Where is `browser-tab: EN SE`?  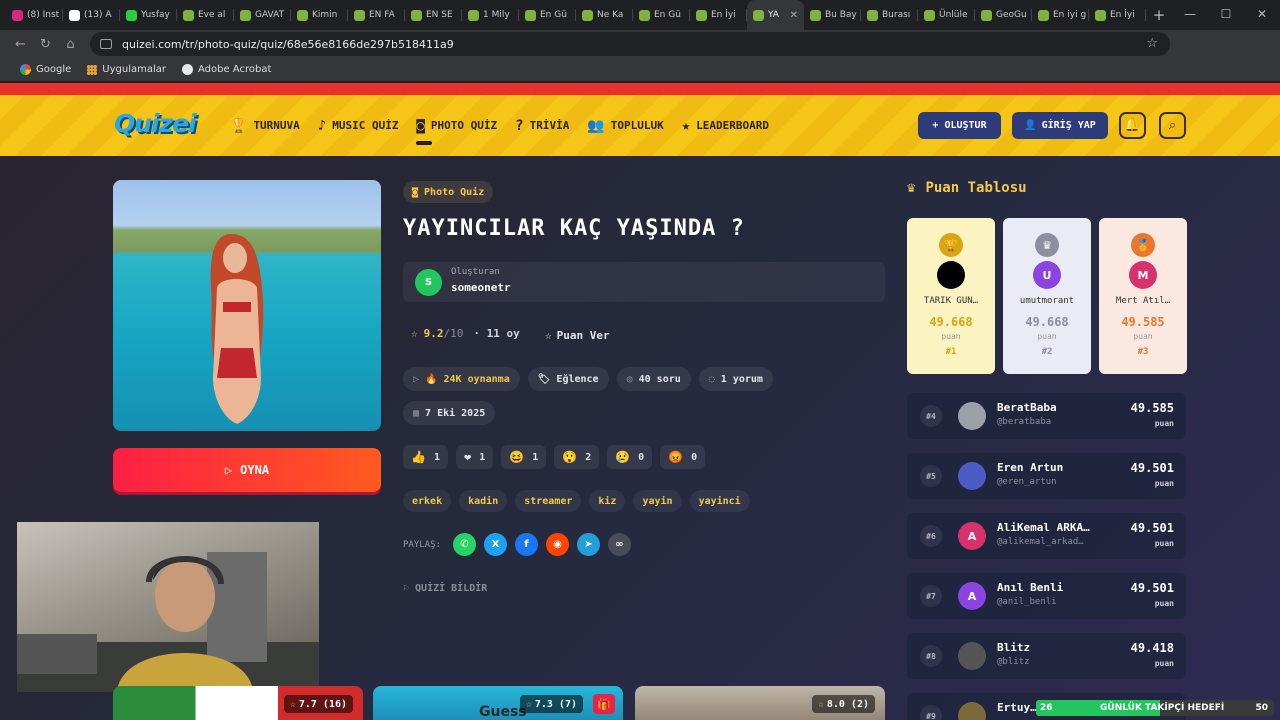 browser-tab: EN SE is located at coordinates (433, 15).